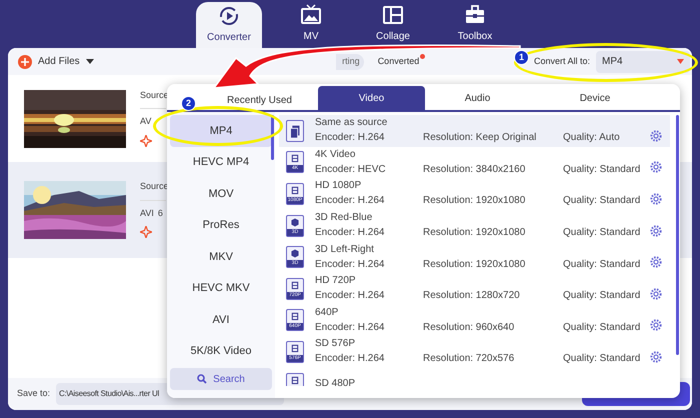 This screenshot has width=700, height=418. I want to click on format-tab: Audio, so click(477, 98).